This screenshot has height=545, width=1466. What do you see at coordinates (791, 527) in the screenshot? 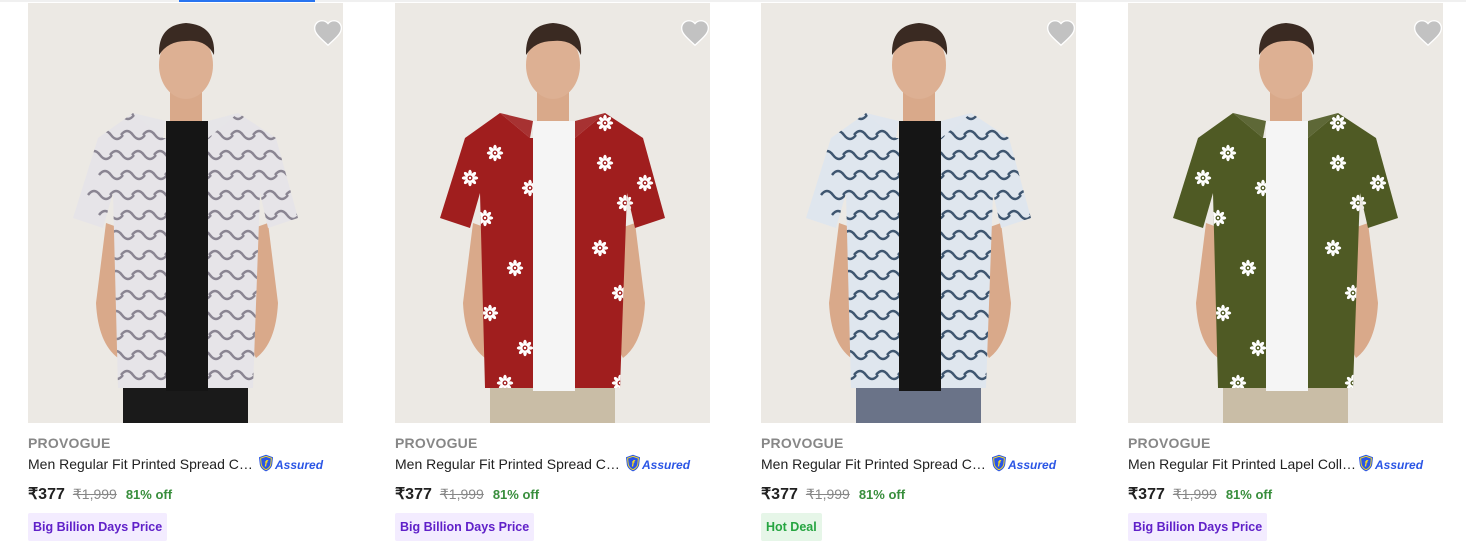
I see `deal-badge: Hot Deal` at bounding box center [791, 527].